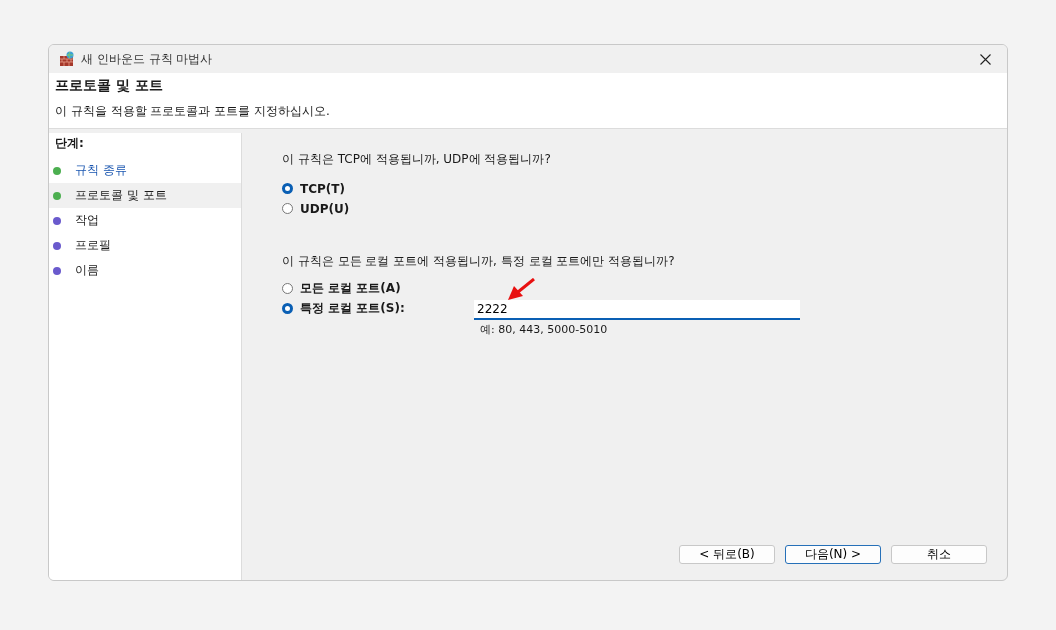 Image resolution: width=1056 pixels, height=630 pixels. I want to click on firewall-icon, so click(67, 59).